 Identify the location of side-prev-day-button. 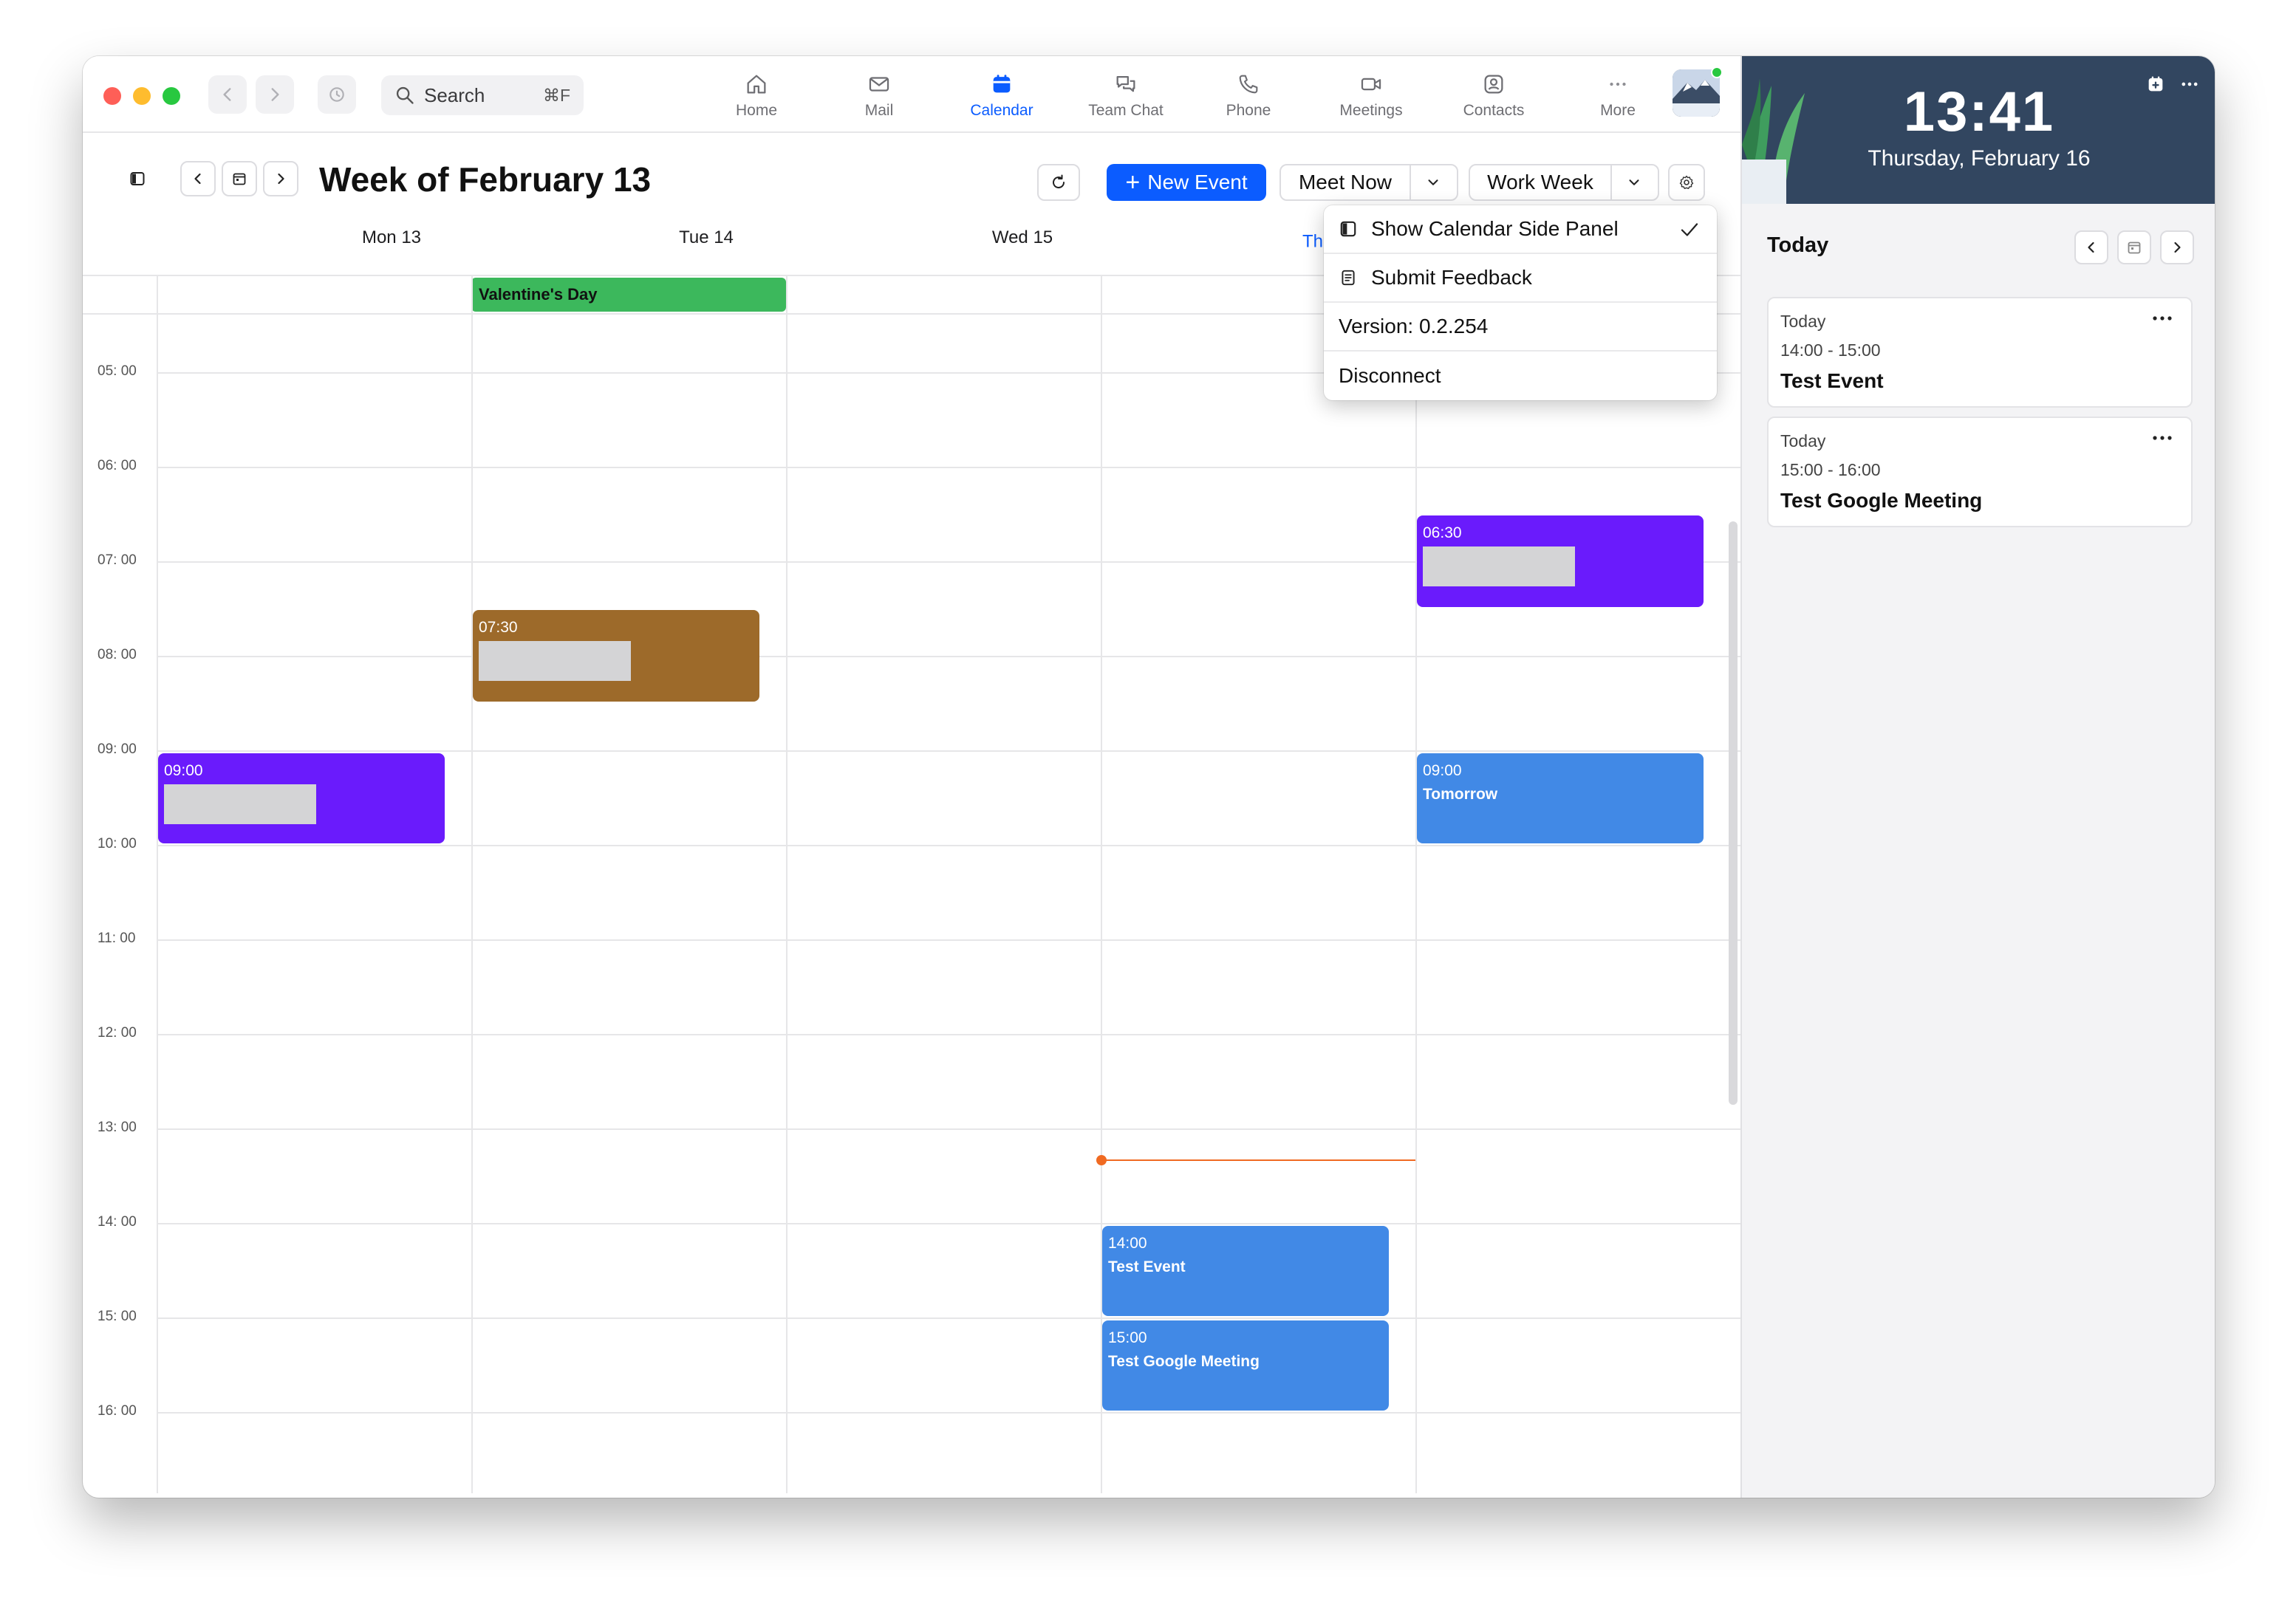
(2091, 247).